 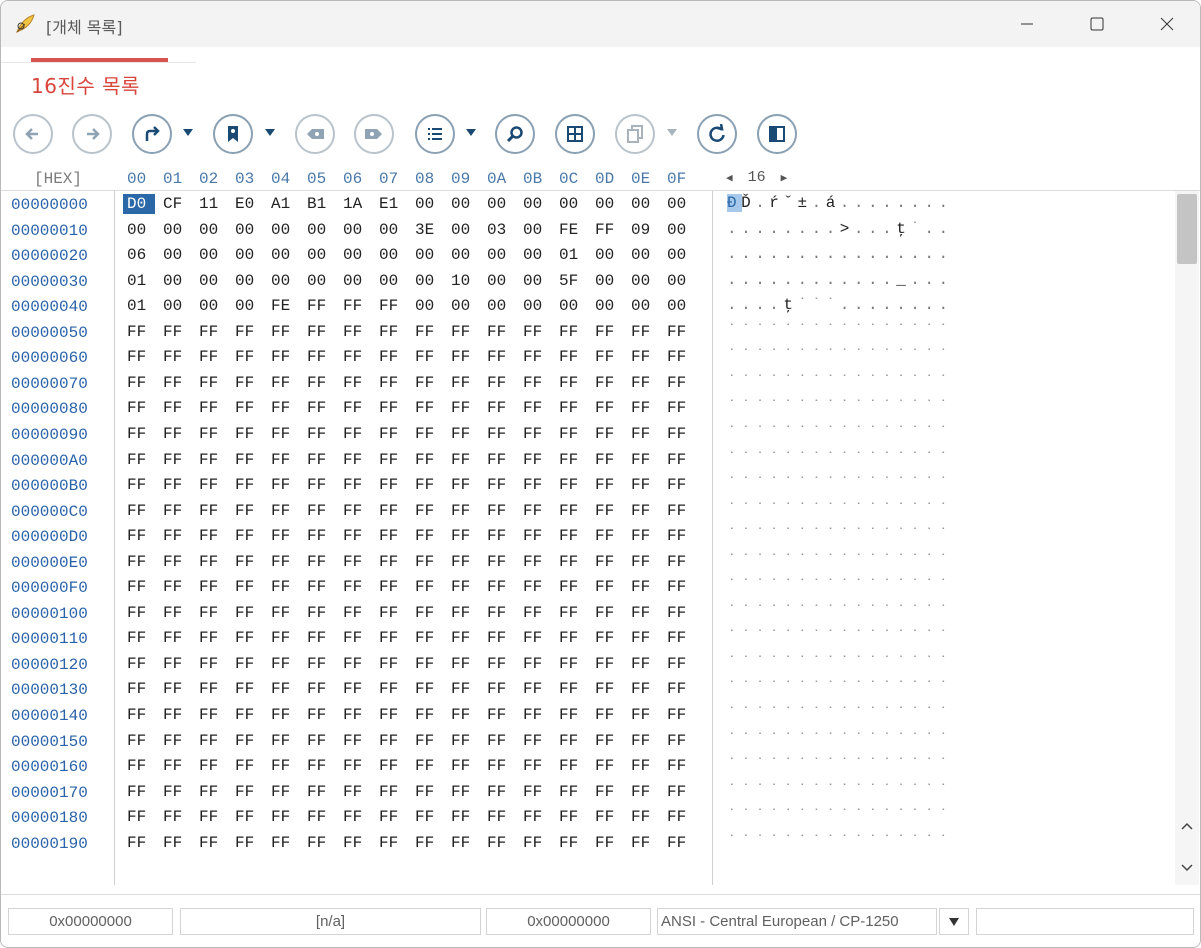 What do you see at coordinates (572, 255) in the screenshot?
I see `byte-cell: 01` at bounding box center [572, 255].